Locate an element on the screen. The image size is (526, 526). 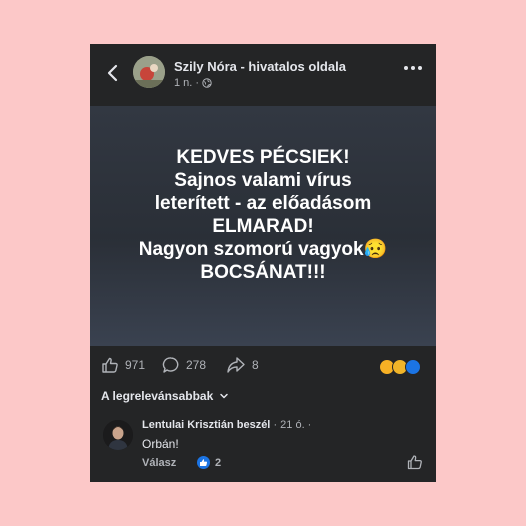
post-meta: 1 n. · is located at coordinates (193, 83).